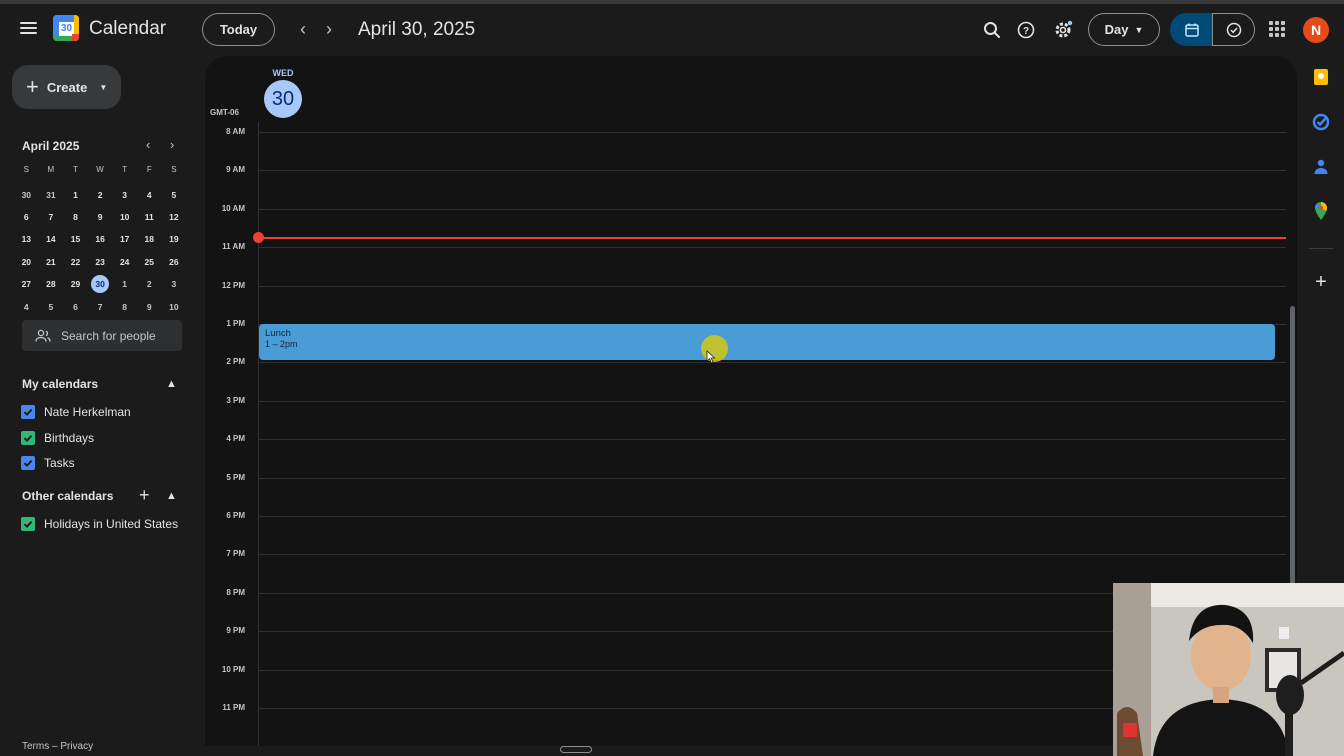 Image resolution: width=1344 pixels, height=756 pixels. I want to click on contacts-icon, so click(1321, 167).